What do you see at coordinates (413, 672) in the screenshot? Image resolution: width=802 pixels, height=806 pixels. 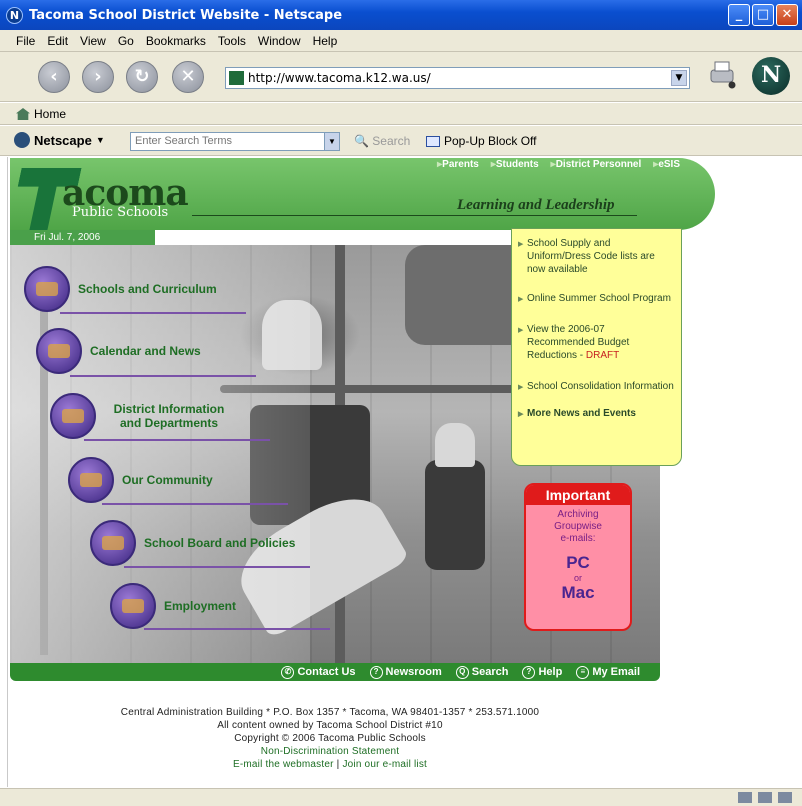 I see `footer-link-label: Newsroom` at bounding box center [413, 672].